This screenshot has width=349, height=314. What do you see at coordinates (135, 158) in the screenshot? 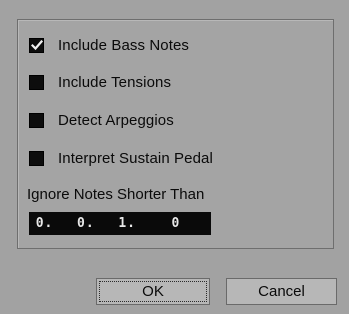
I see `interpret-sustain-pedal-label: Interpret Sustain Pedal` at bounding box center [135, 158].